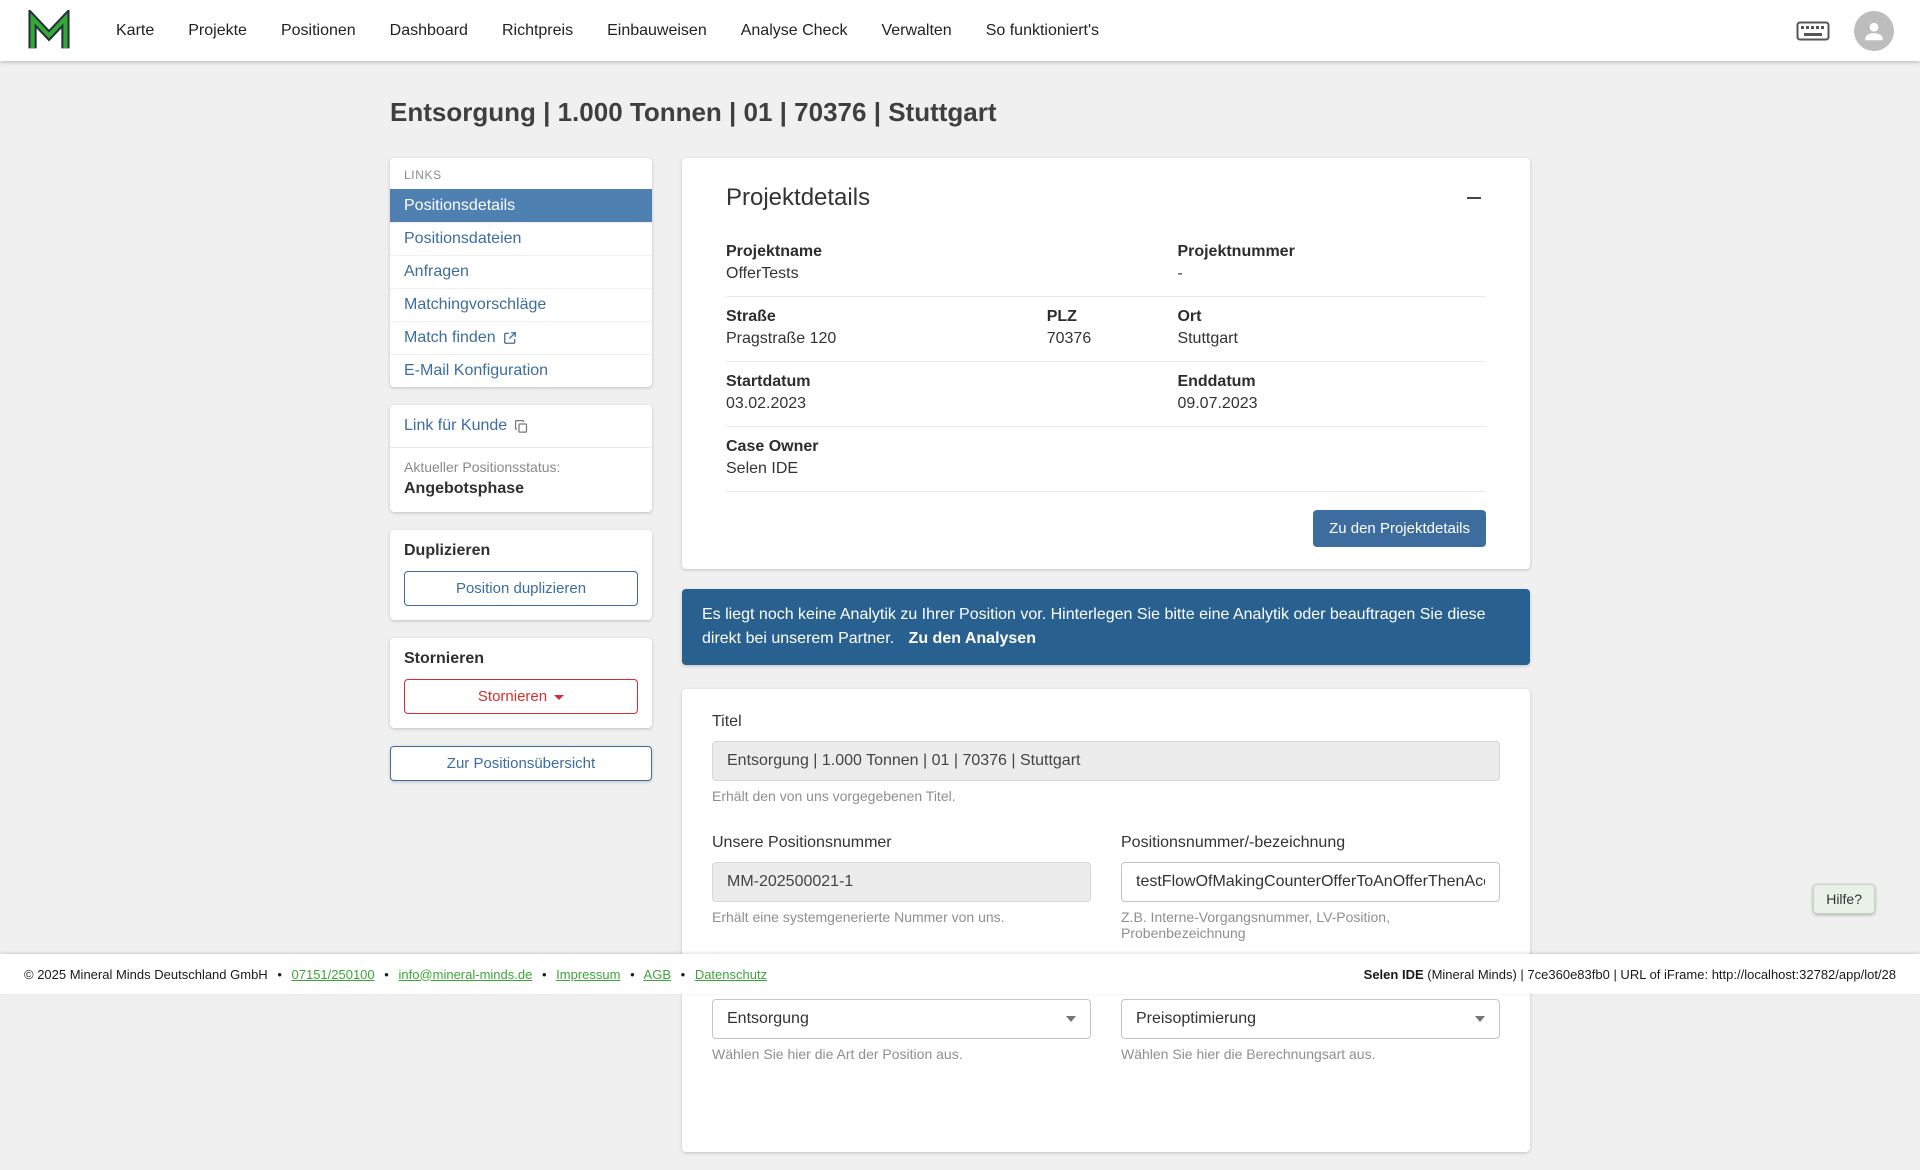 The height and width of the screenshot is (1170, 1920). What do you see at coordinates (1310, 1054) in the screenshot?
I see `berechnungsart-helper: Wählen Sie hier die Berechnungsart aus.` at bounding box center [1310, 1054].